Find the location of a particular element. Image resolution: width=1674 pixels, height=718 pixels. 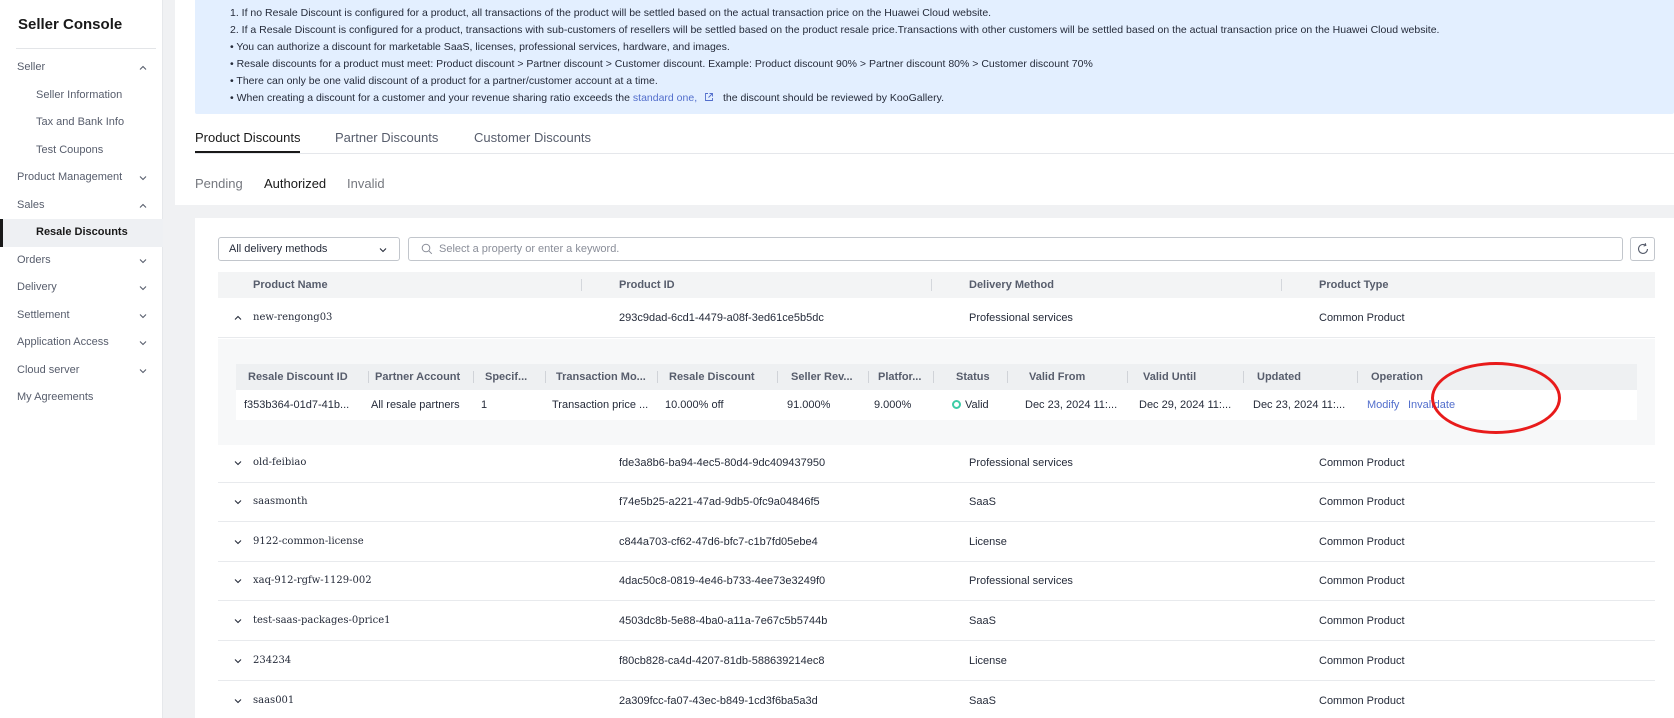

sidebar-item-label: Seller is located at coordinates (31, 67).